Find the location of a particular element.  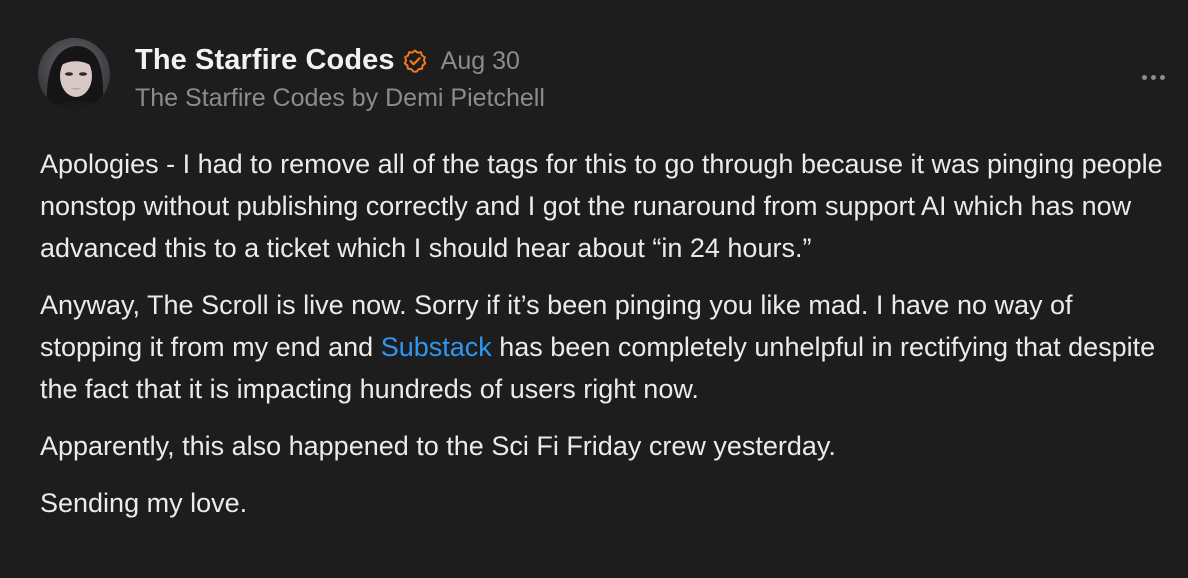

avatar is located at coordinates (74, 74).